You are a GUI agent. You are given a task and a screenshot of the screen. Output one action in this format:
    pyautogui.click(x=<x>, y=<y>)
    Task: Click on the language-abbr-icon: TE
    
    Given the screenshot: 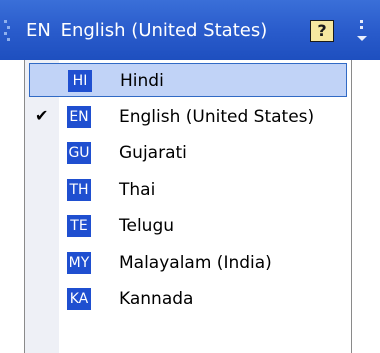 What is the action you would take?
    pyautogui.click(x=79, y=226)
    